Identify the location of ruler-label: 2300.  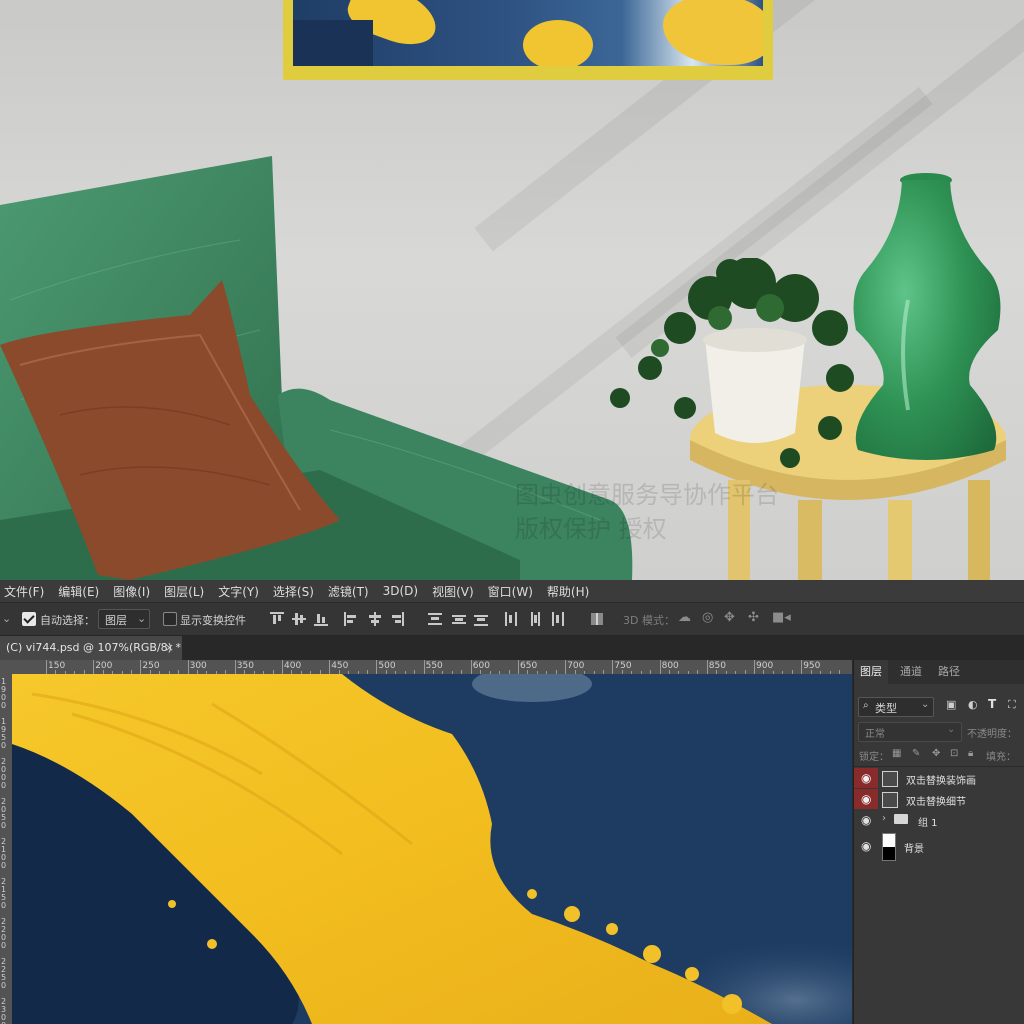
(4, 1010).